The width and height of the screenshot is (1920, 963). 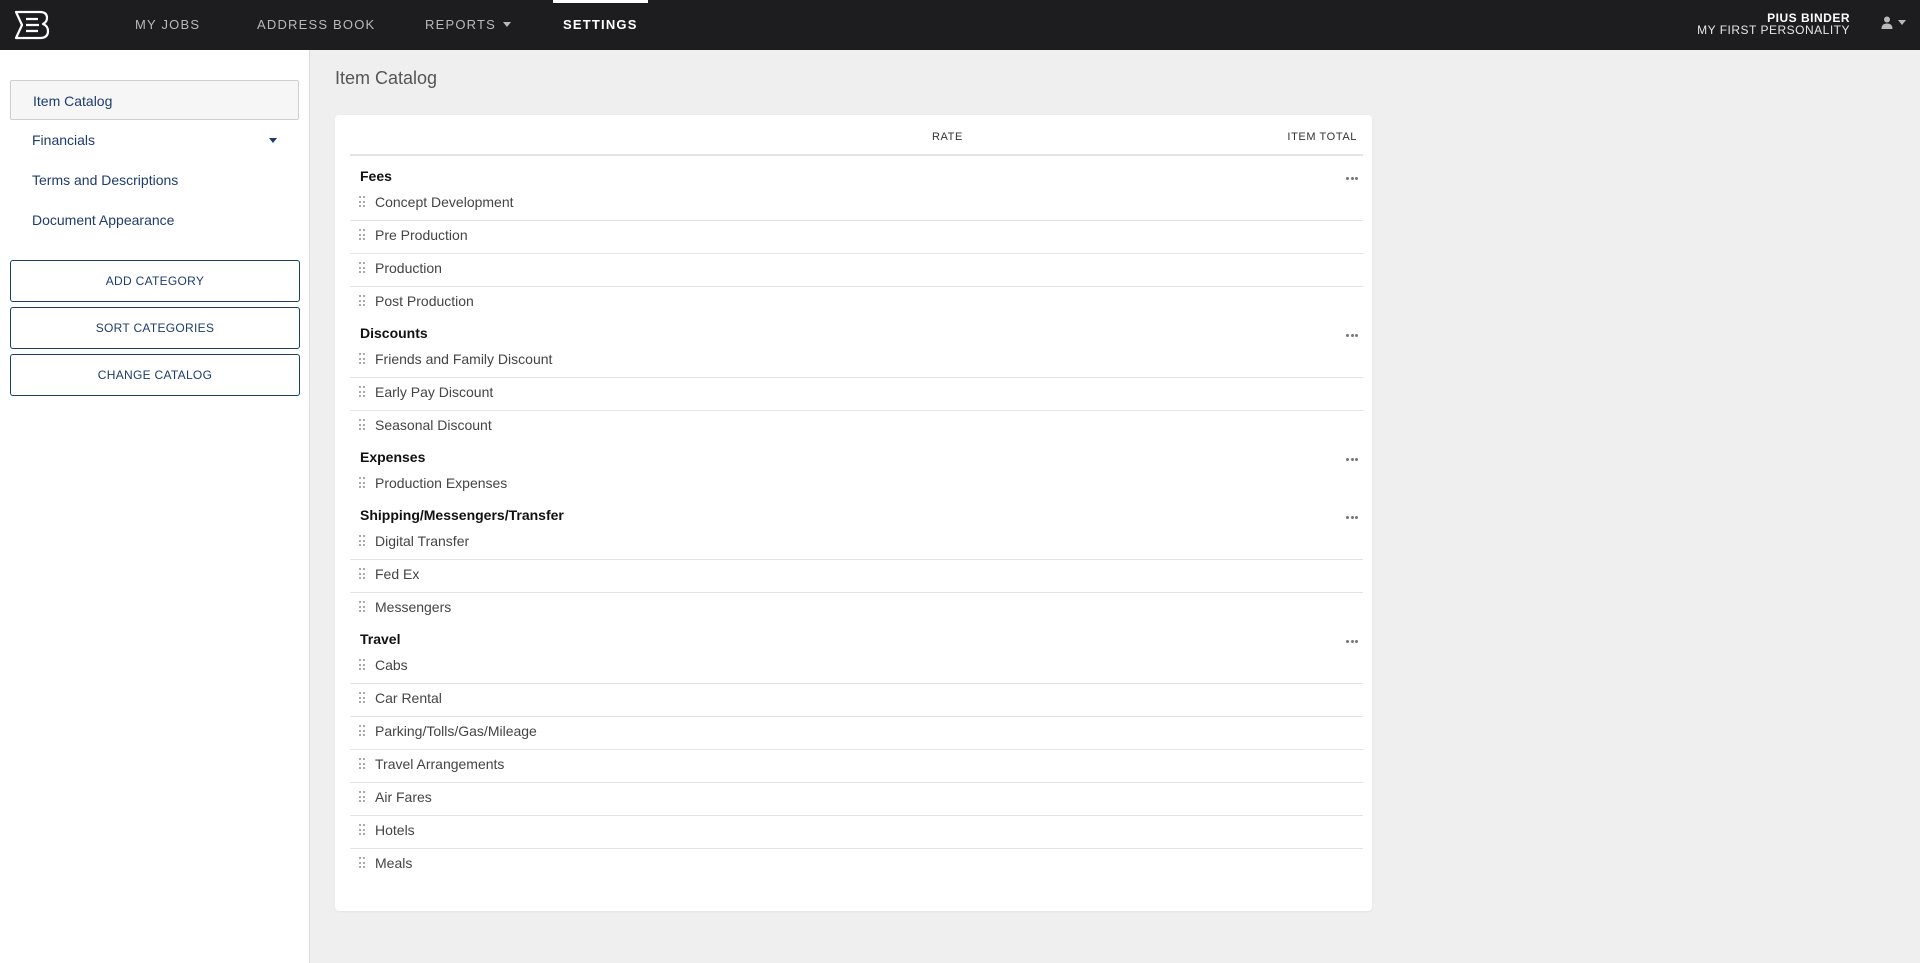 I want to click on catalog-item-label: Production, so click(x=408, y=268).